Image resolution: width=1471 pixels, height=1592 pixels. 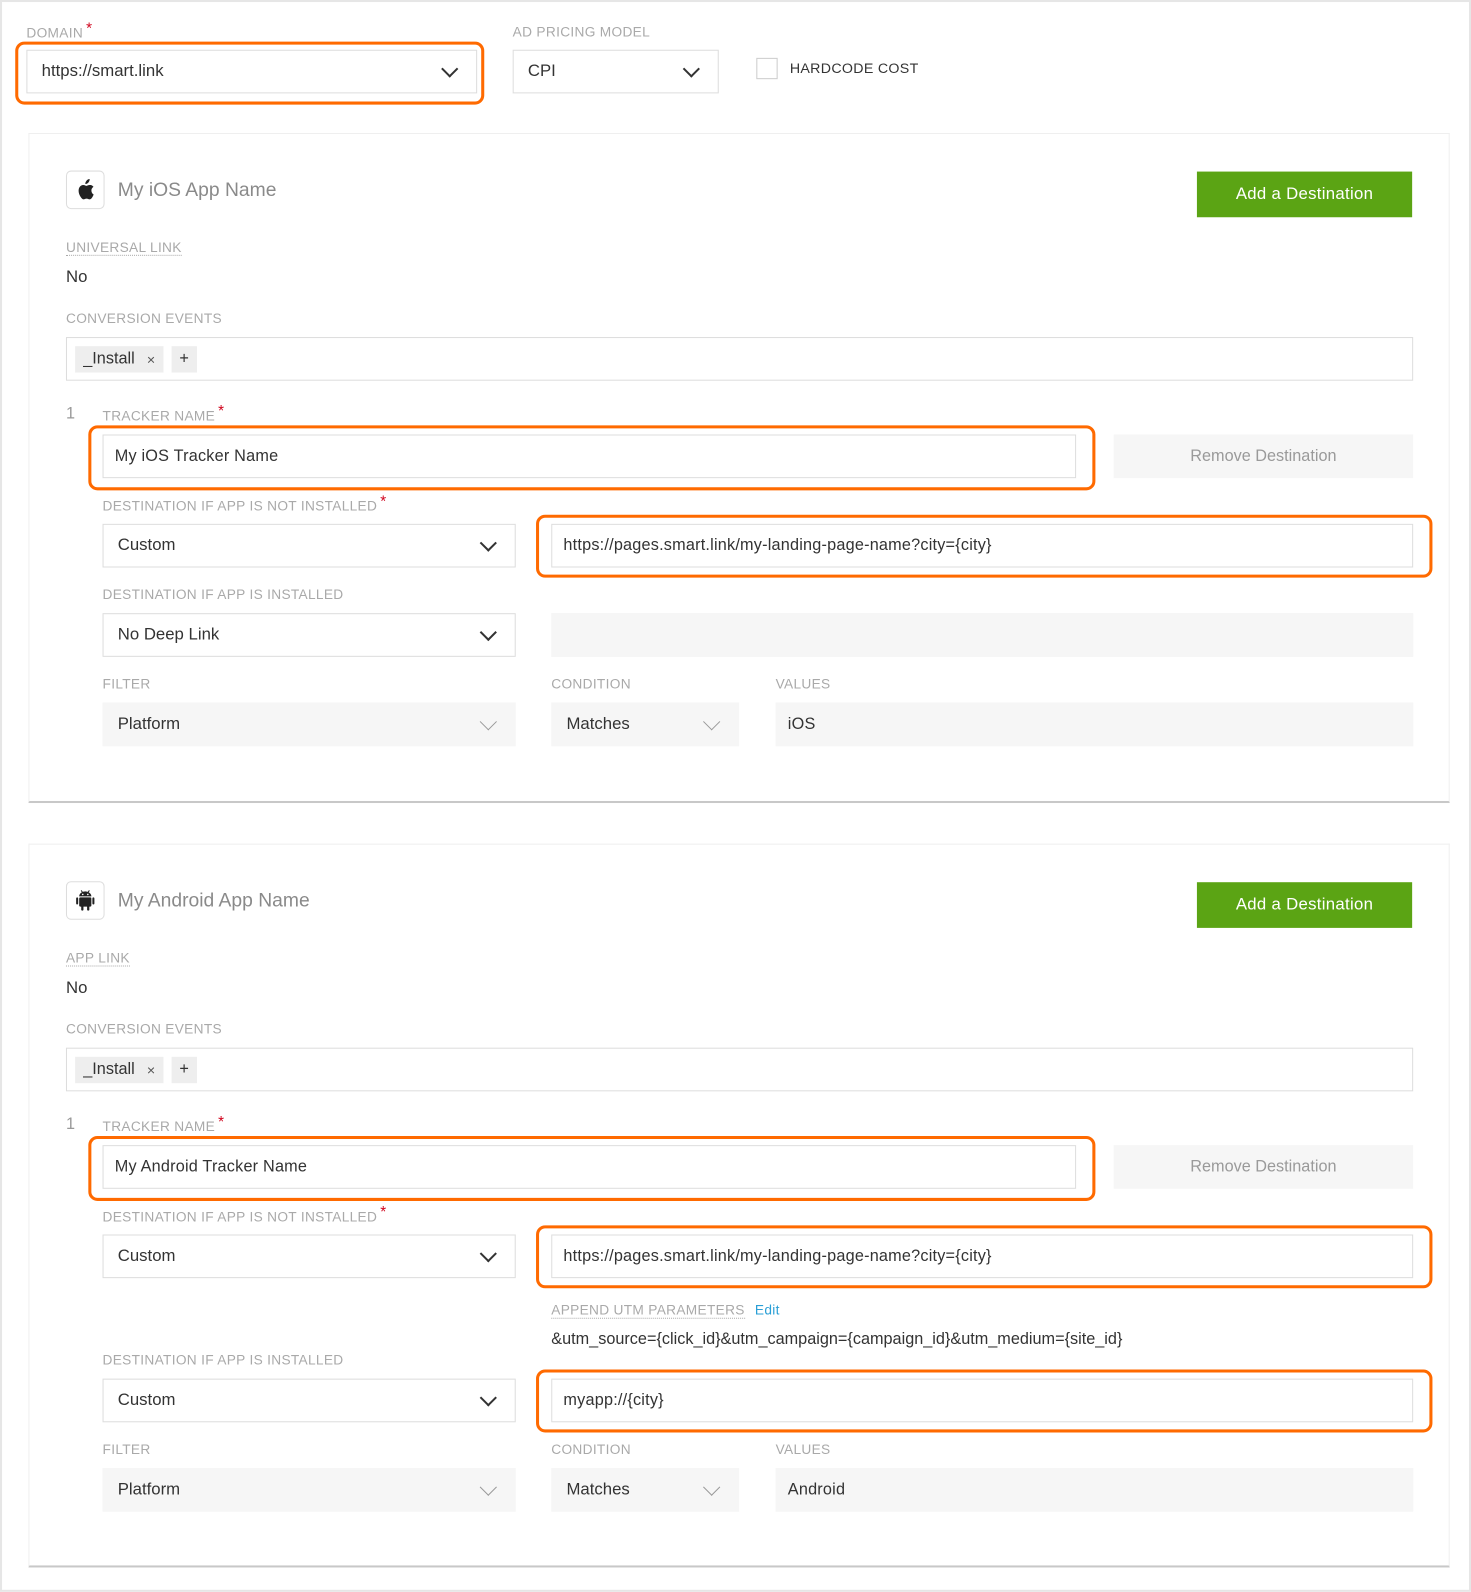 I want to click on domain-value: https://smart.link, so click(x=102, y=71).